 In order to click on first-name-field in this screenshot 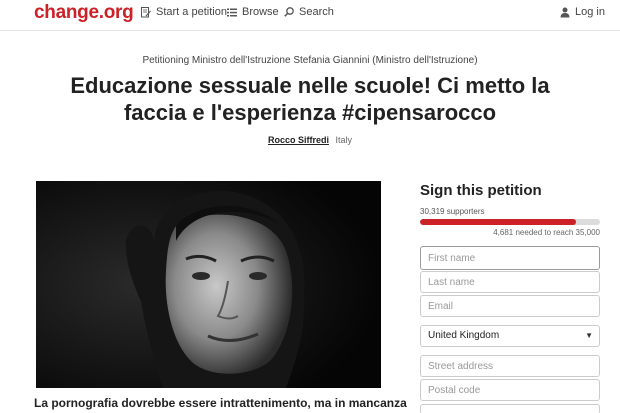, I will do `click(510, 258)`.